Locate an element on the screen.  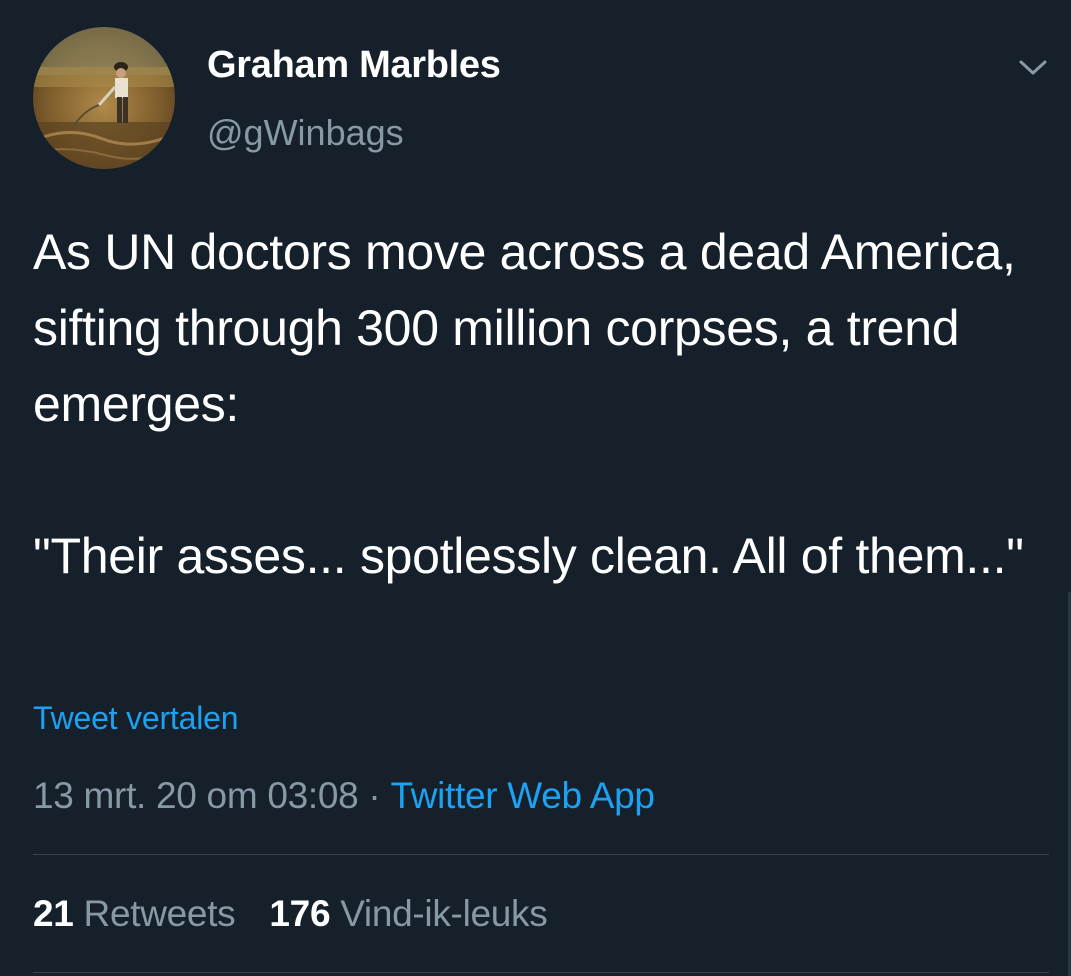
retweets-count: 21 is located at coordinates (53, 913).